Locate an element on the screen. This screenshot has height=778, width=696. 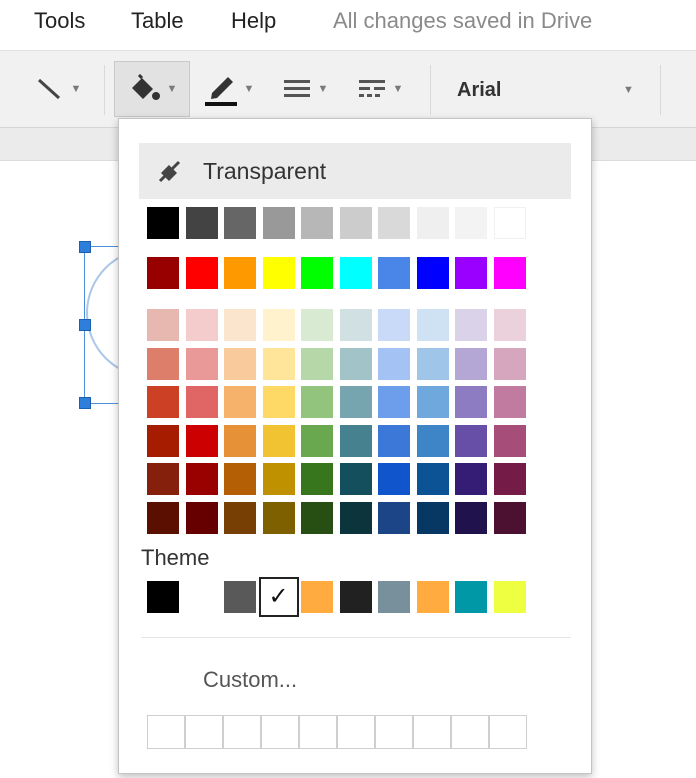
theme-swatch-selected: ✓ is located at coordinates (278, 597).